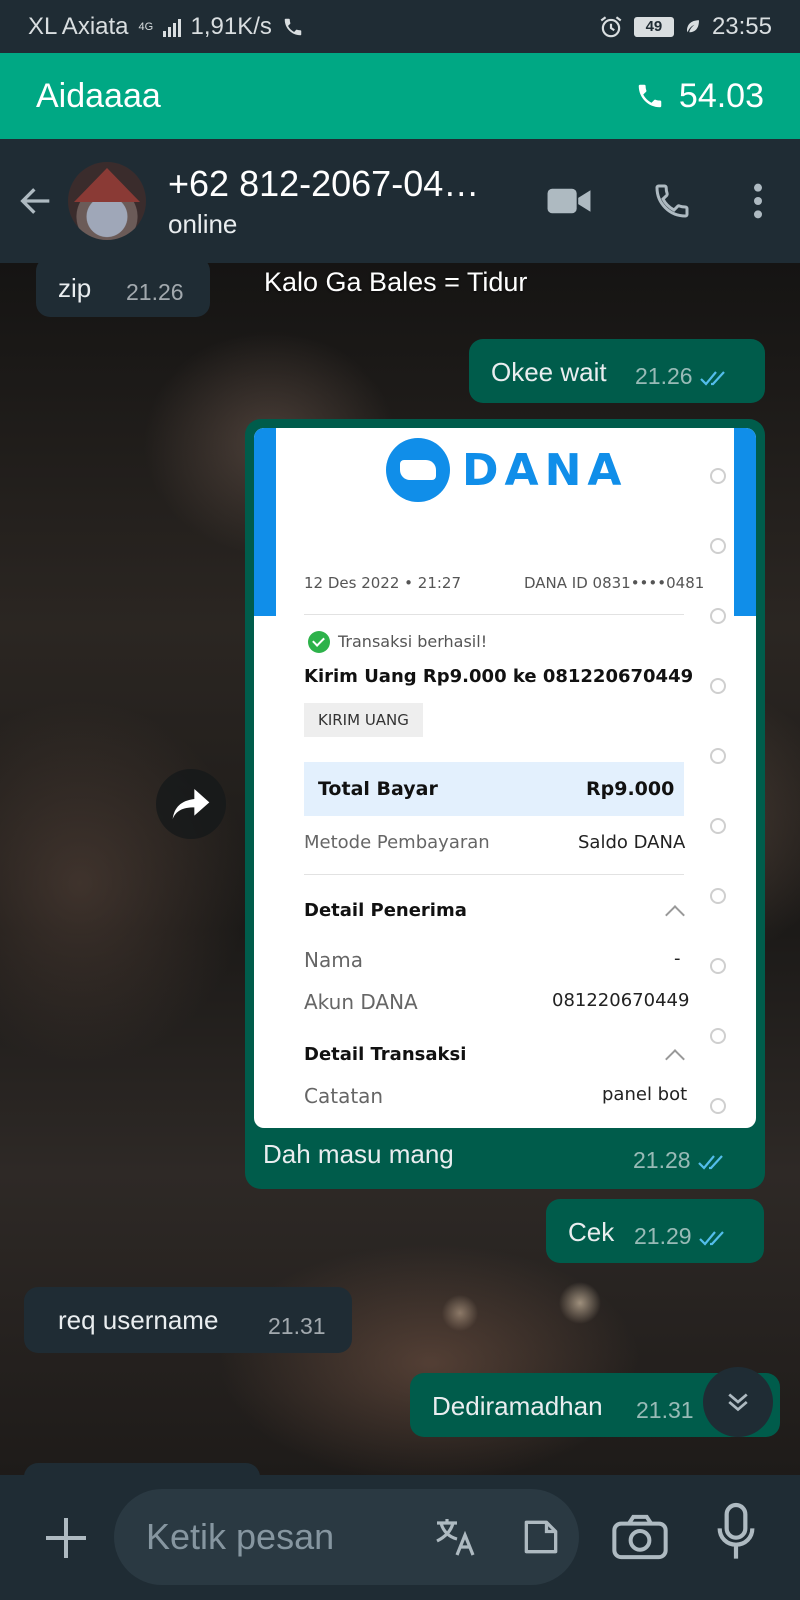 Image resolution: width=800 pixels, height=1600 pixels. I want to click on mic-icon, so click(736, 1533).